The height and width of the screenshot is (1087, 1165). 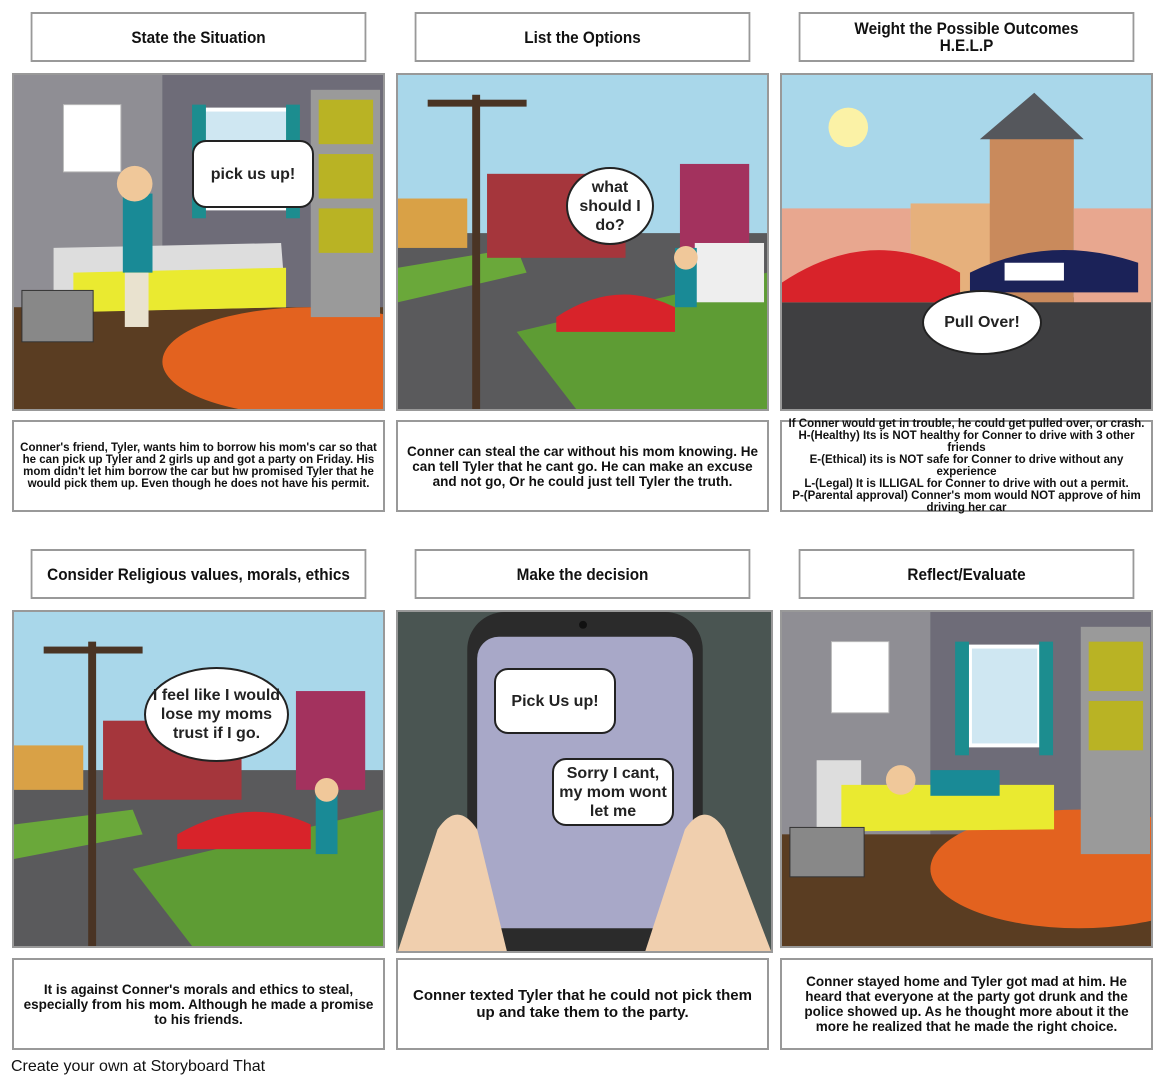 I want to click on panel-1-scene-bedroom: pick us up!, so click(x=198, y=242).